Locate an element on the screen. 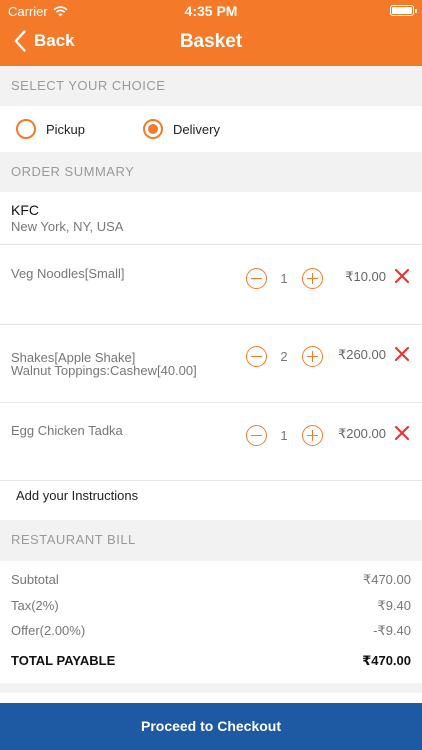 The height and width of the screenshot is (750, 422). restaurant-address: New York, NY, USA is located at coordinates (67, 226).